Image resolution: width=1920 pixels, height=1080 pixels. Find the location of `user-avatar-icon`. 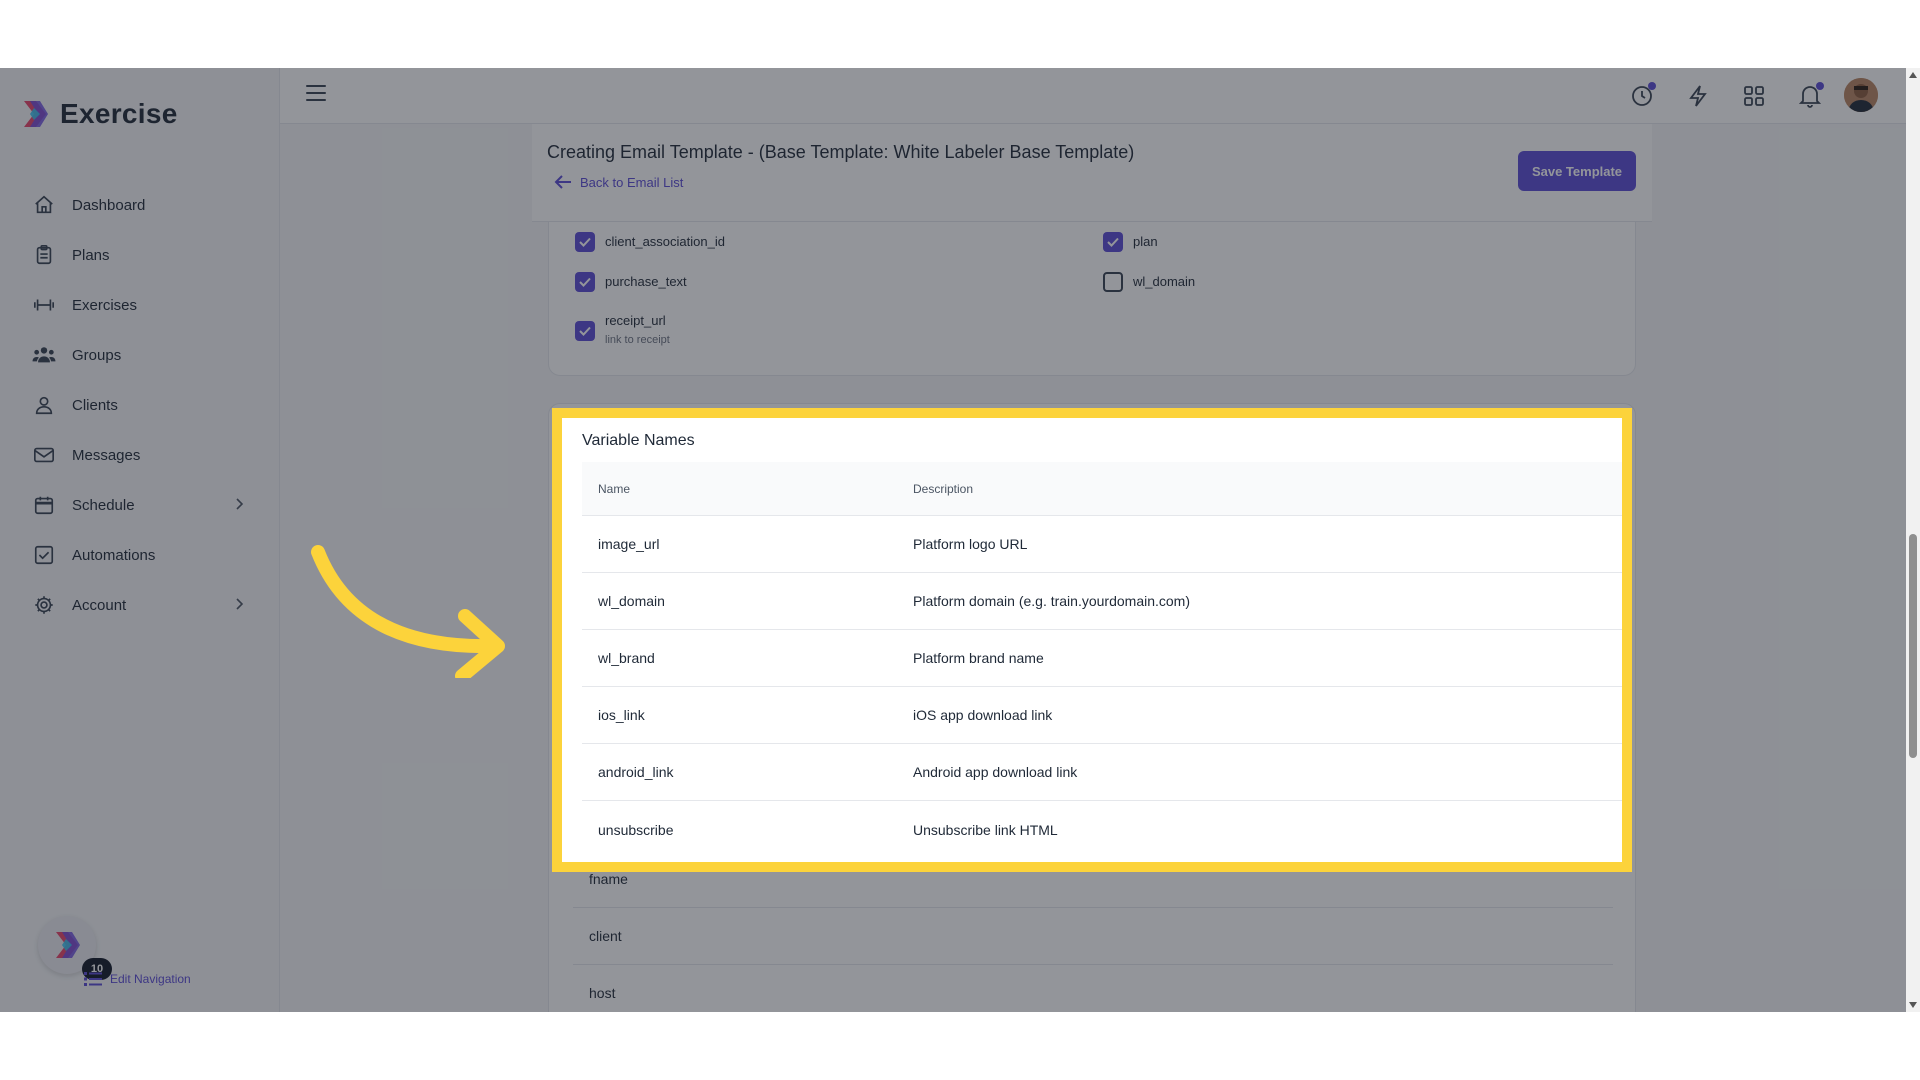

user-avatar-icon is located at coordinates (1861, 95).